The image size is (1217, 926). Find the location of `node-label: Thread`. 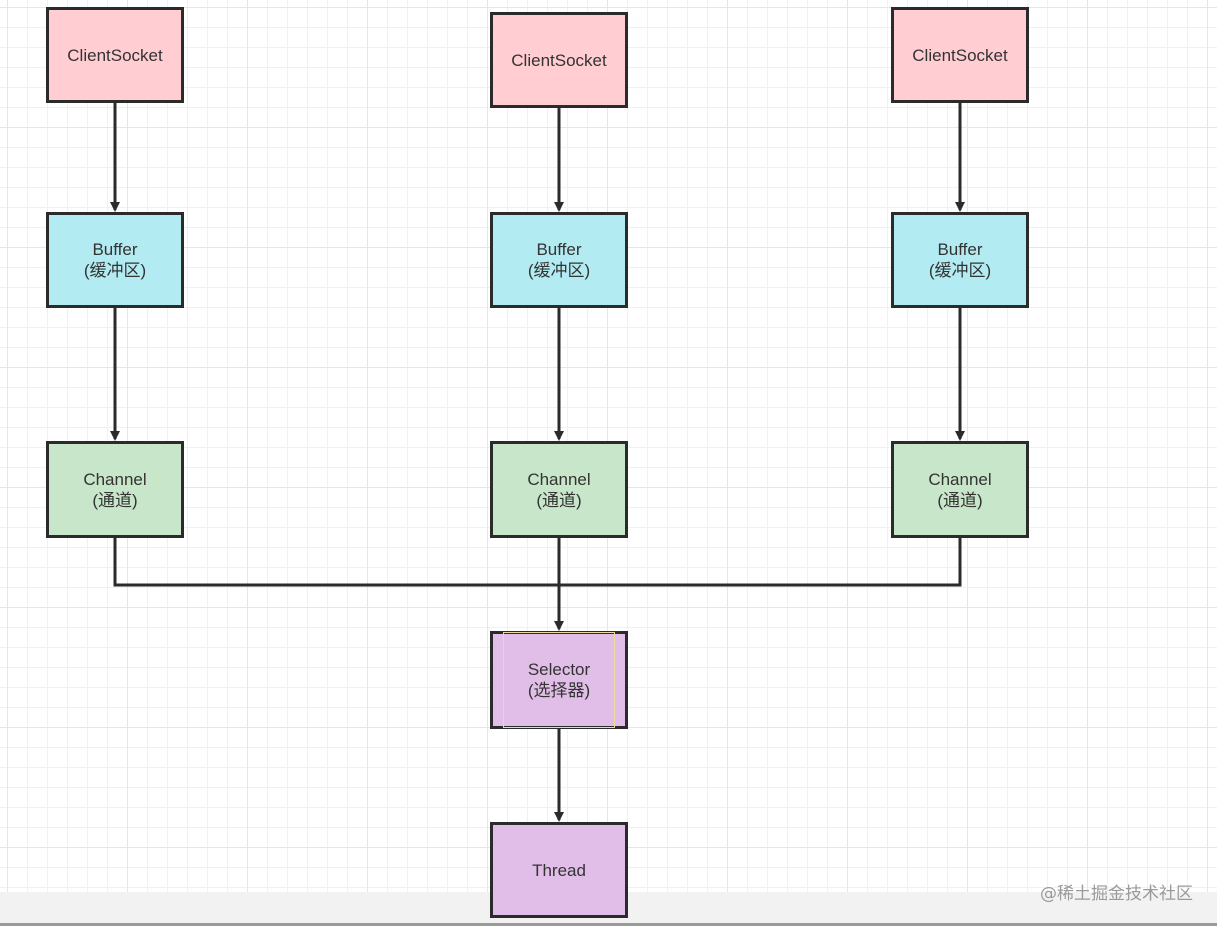

node-label: Thread is located at coordinates (559, 870).